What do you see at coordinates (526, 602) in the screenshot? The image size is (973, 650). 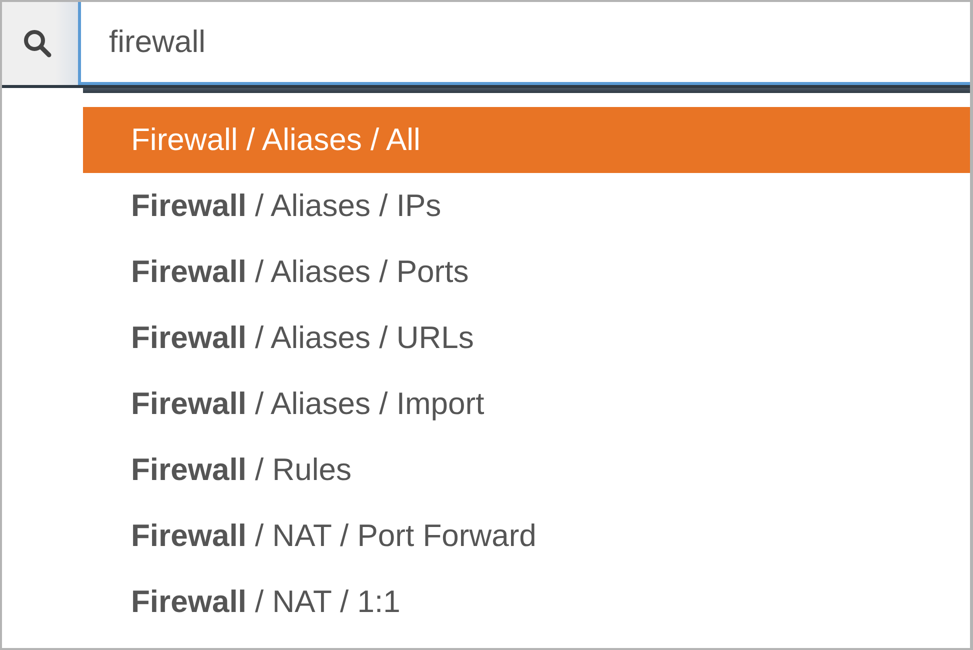 I see `menu-item: Firewall / NAT / 1:1` at bounding box center [526, 602].